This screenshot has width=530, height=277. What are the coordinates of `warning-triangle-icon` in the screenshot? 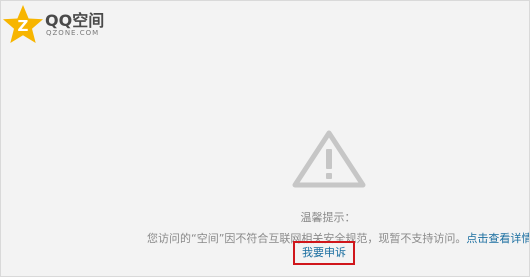 It's located at (329, 159).